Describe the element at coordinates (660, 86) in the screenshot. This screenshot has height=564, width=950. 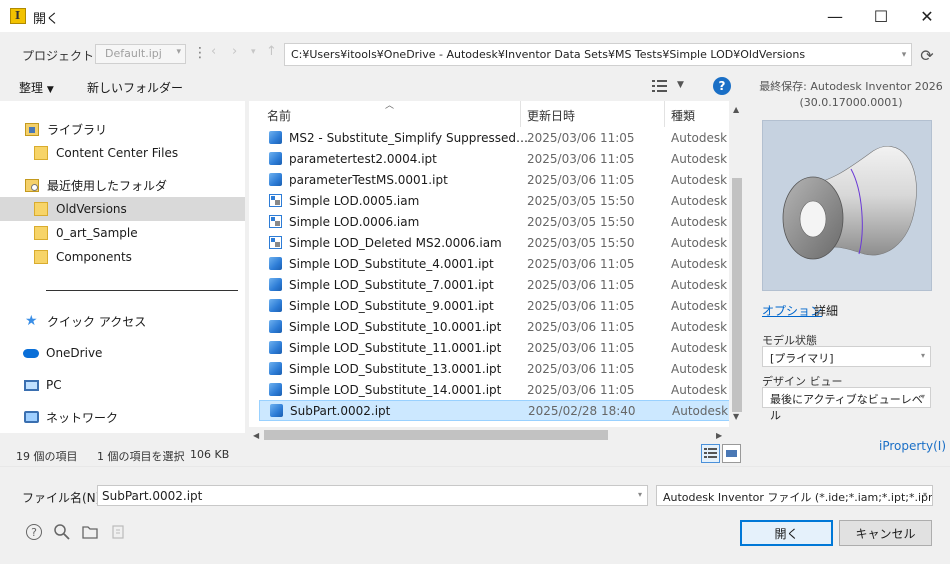
I see `view-options-icon` at that location.